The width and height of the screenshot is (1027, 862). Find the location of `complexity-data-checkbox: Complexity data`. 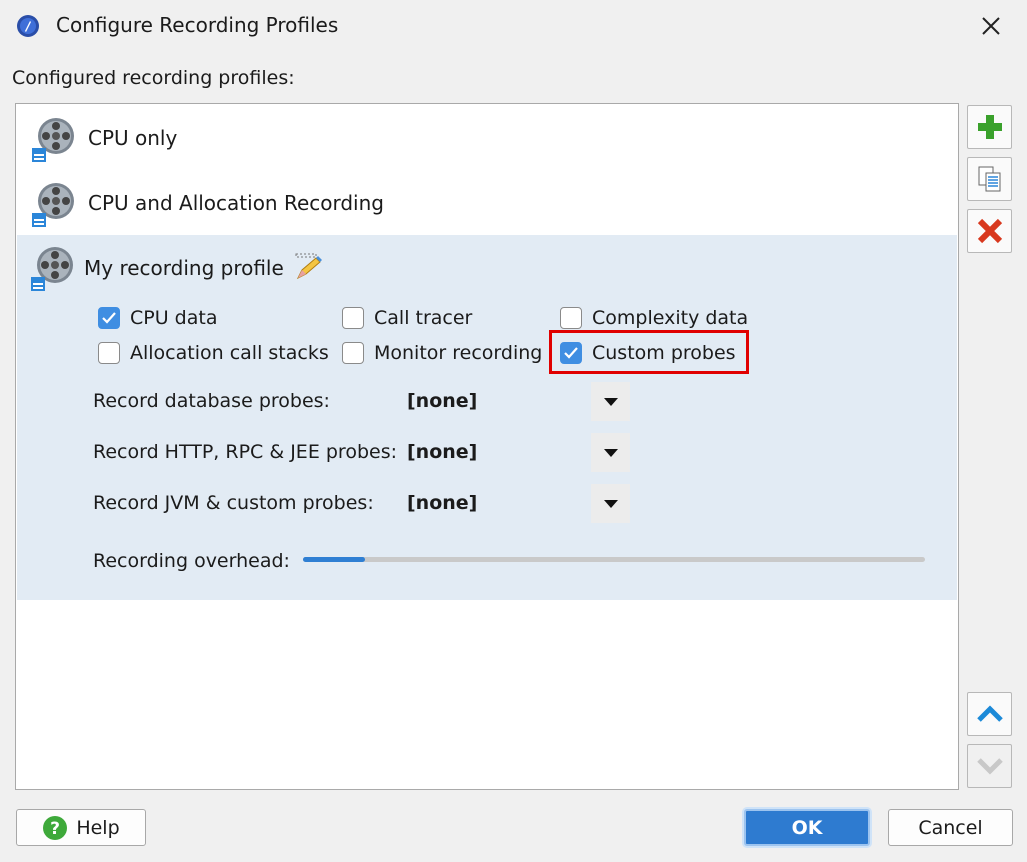

complexity-data-checkbox: Complexity data is located at coordinates (654, 318).